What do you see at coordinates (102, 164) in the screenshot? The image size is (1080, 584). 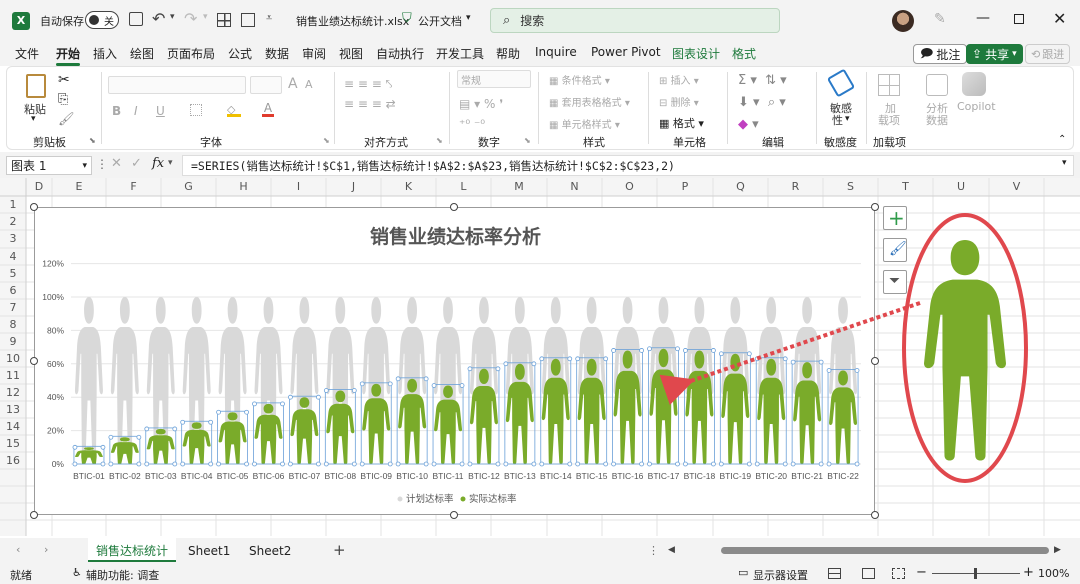 I see `more-icon: ⋮` at bounding box center [102, 164].